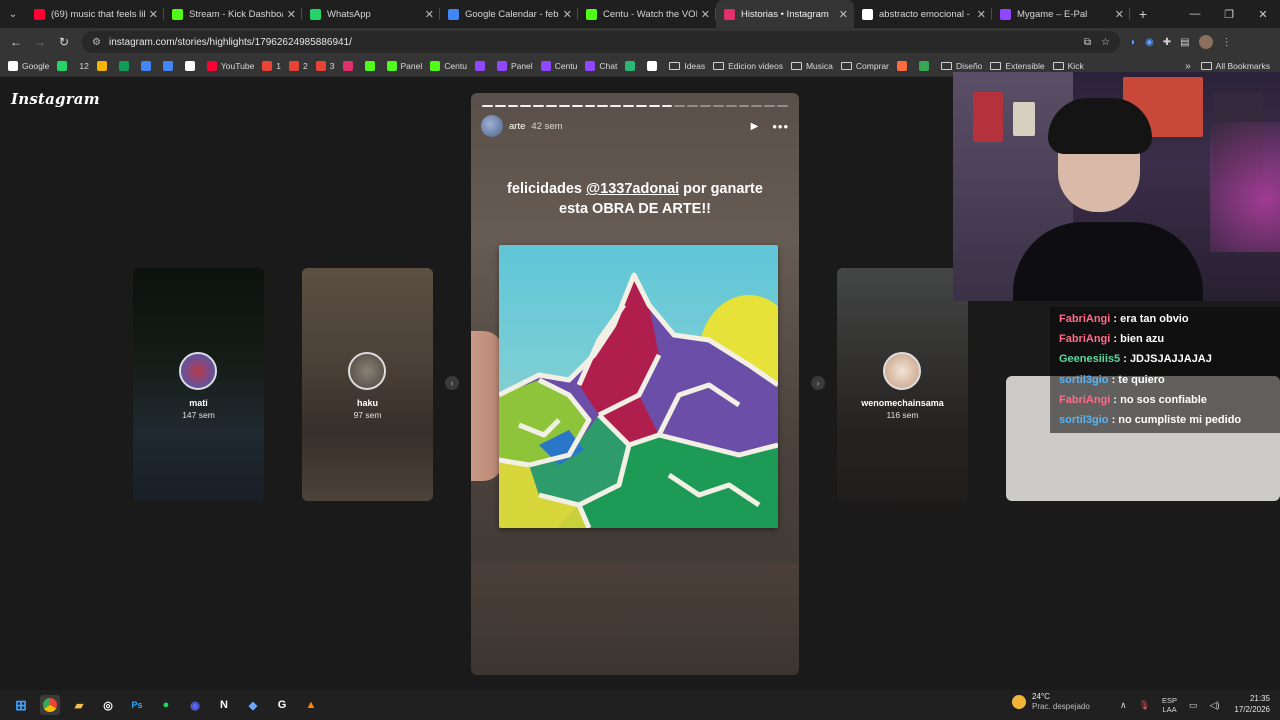 This screenshot has height=720, width=1280. Describe the element at coordinates (923, 14) in the screenshot. I see `browser-tab: abstracto emocional - Bu ✕` at that location.